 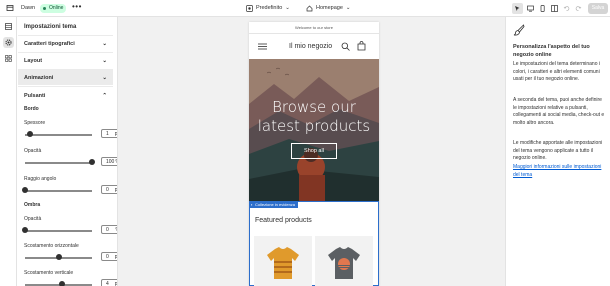 I want to click on exit-icon, so click(x=10, y=9).